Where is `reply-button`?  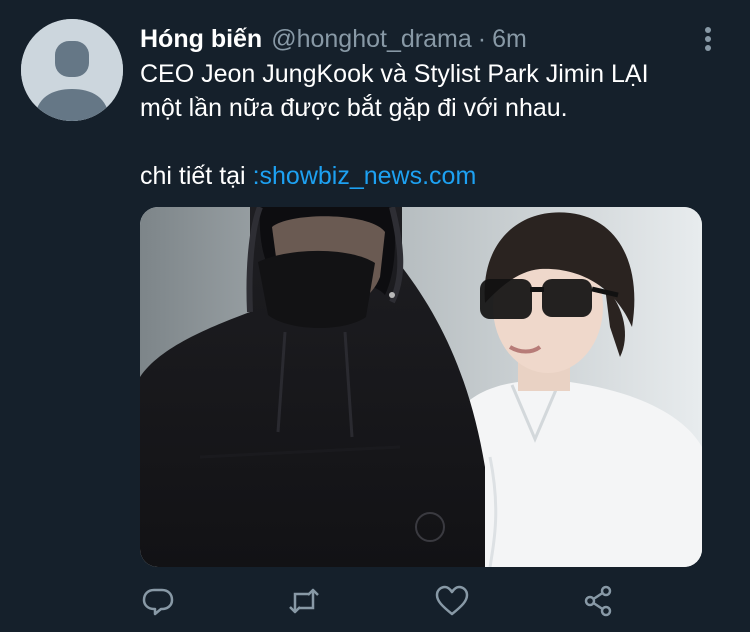
reply-button is located at coordinates (158, 601).